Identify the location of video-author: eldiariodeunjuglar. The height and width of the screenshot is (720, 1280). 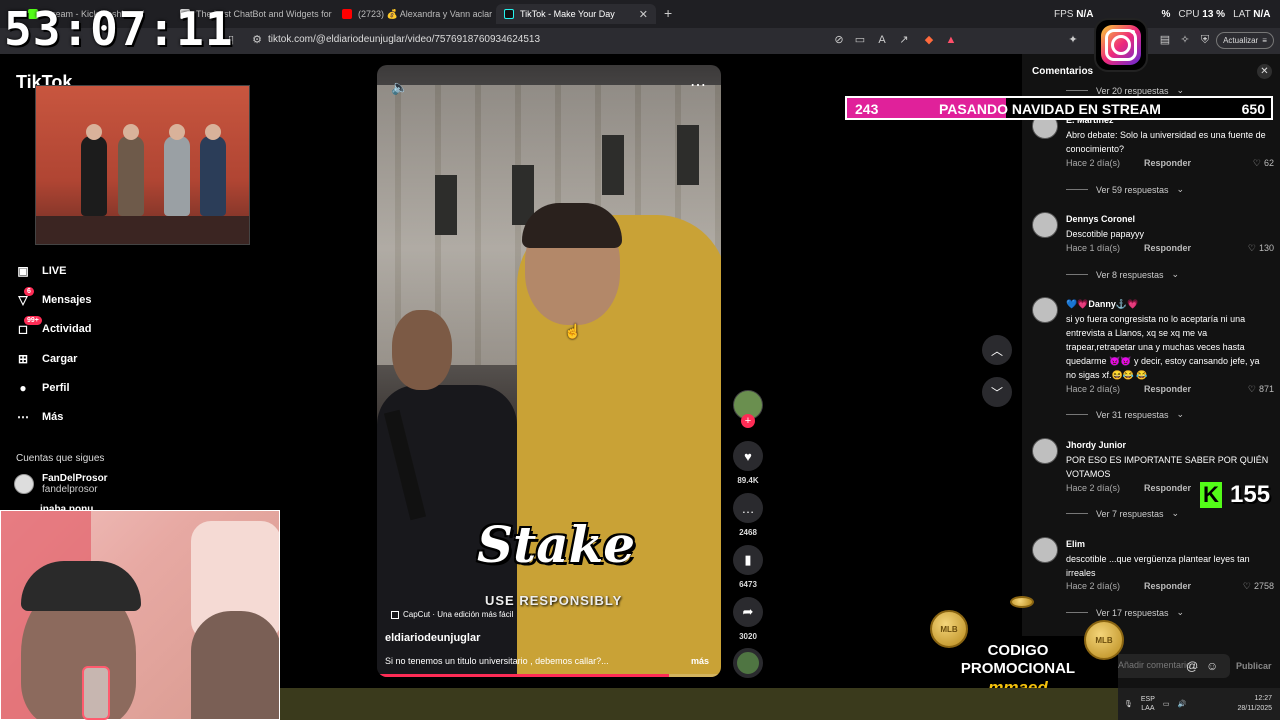
(432, 638).